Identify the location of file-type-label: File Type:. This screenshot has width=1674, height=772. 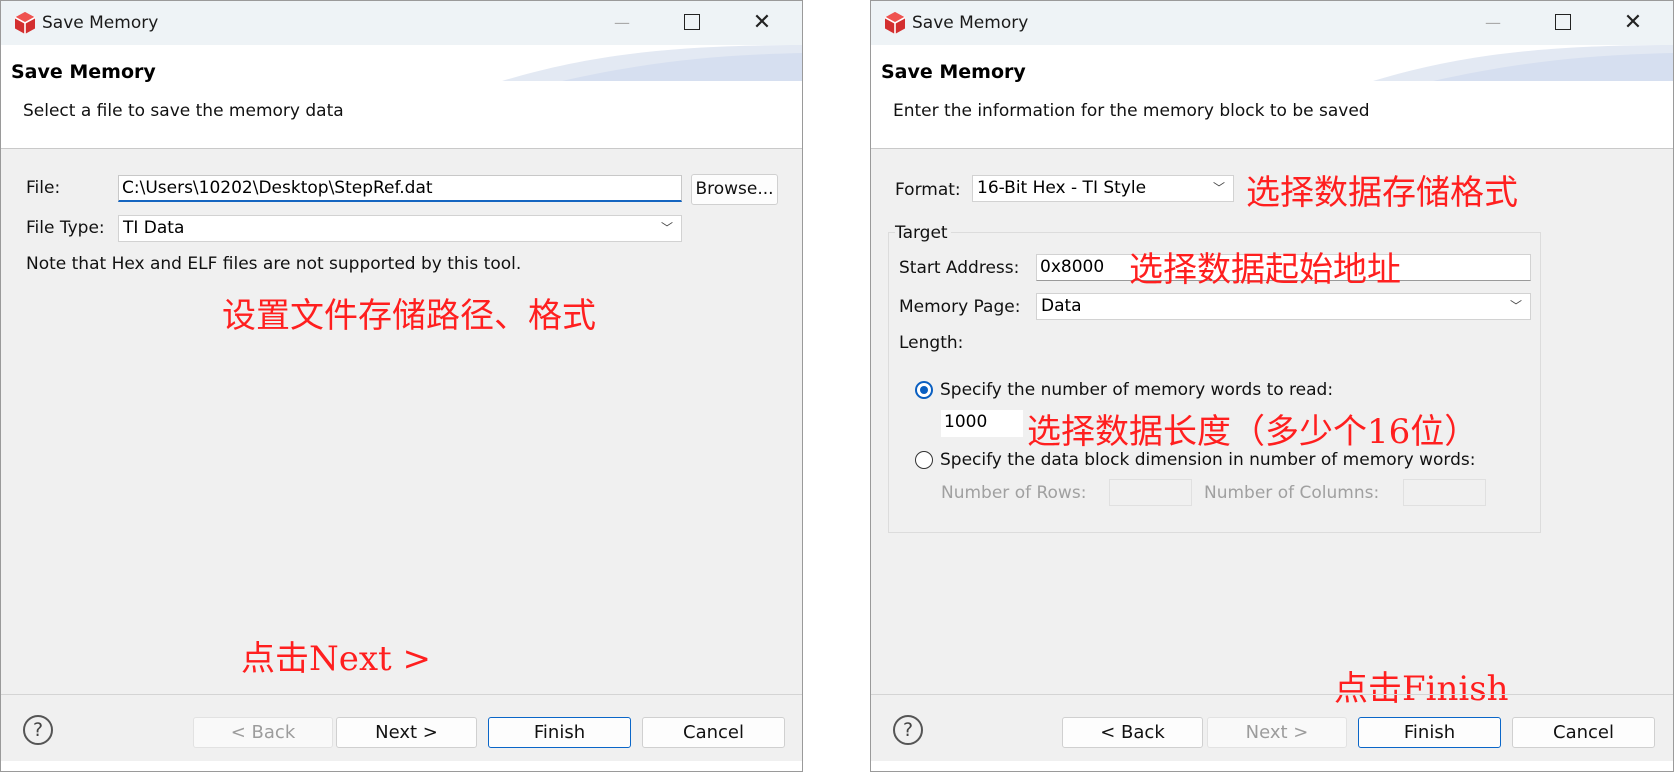
(65, 228).